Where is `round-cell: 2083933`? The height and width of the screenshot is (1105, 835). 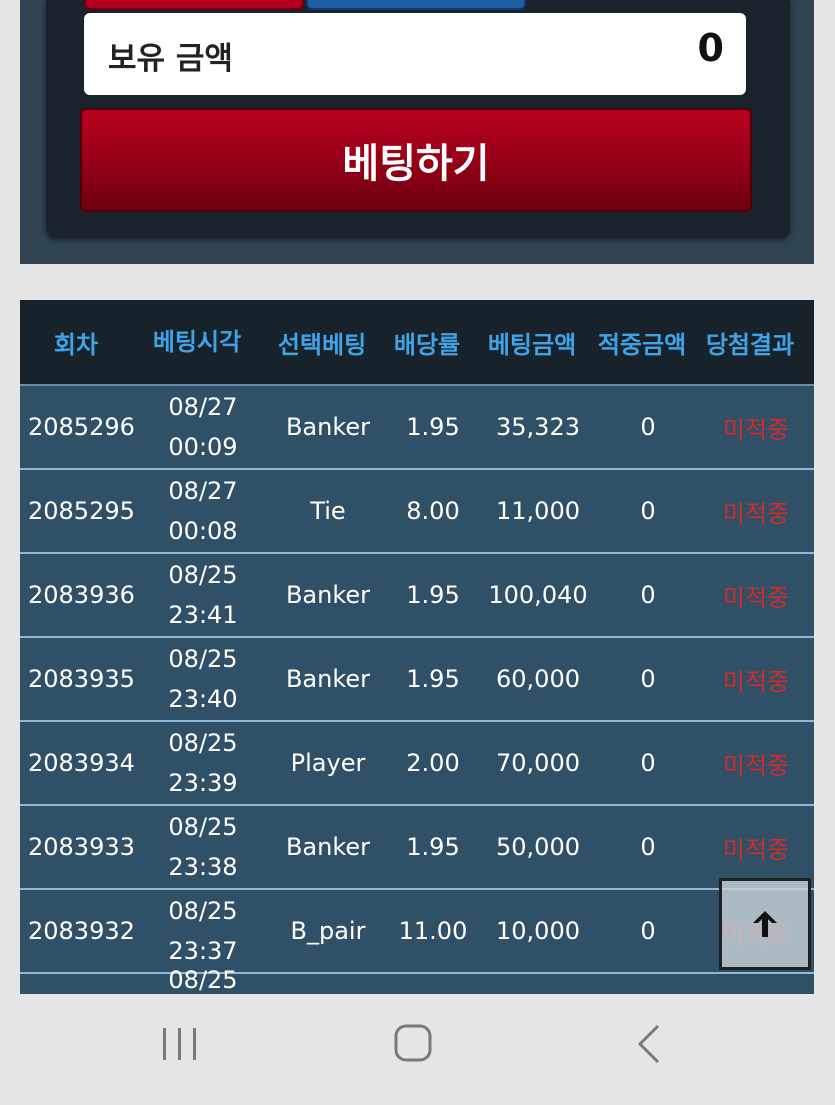
round-cell: 2083933 is located at coordinates (81, 847).